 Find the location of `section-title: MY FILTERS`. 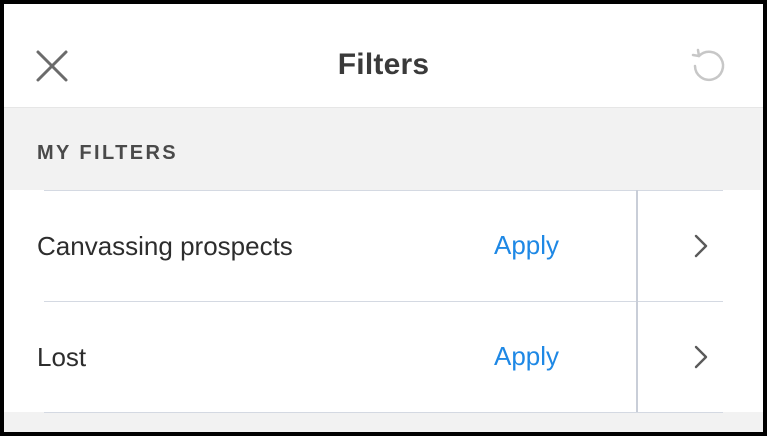

section-title: MY FILTERS is located at coordinates (108, 153).